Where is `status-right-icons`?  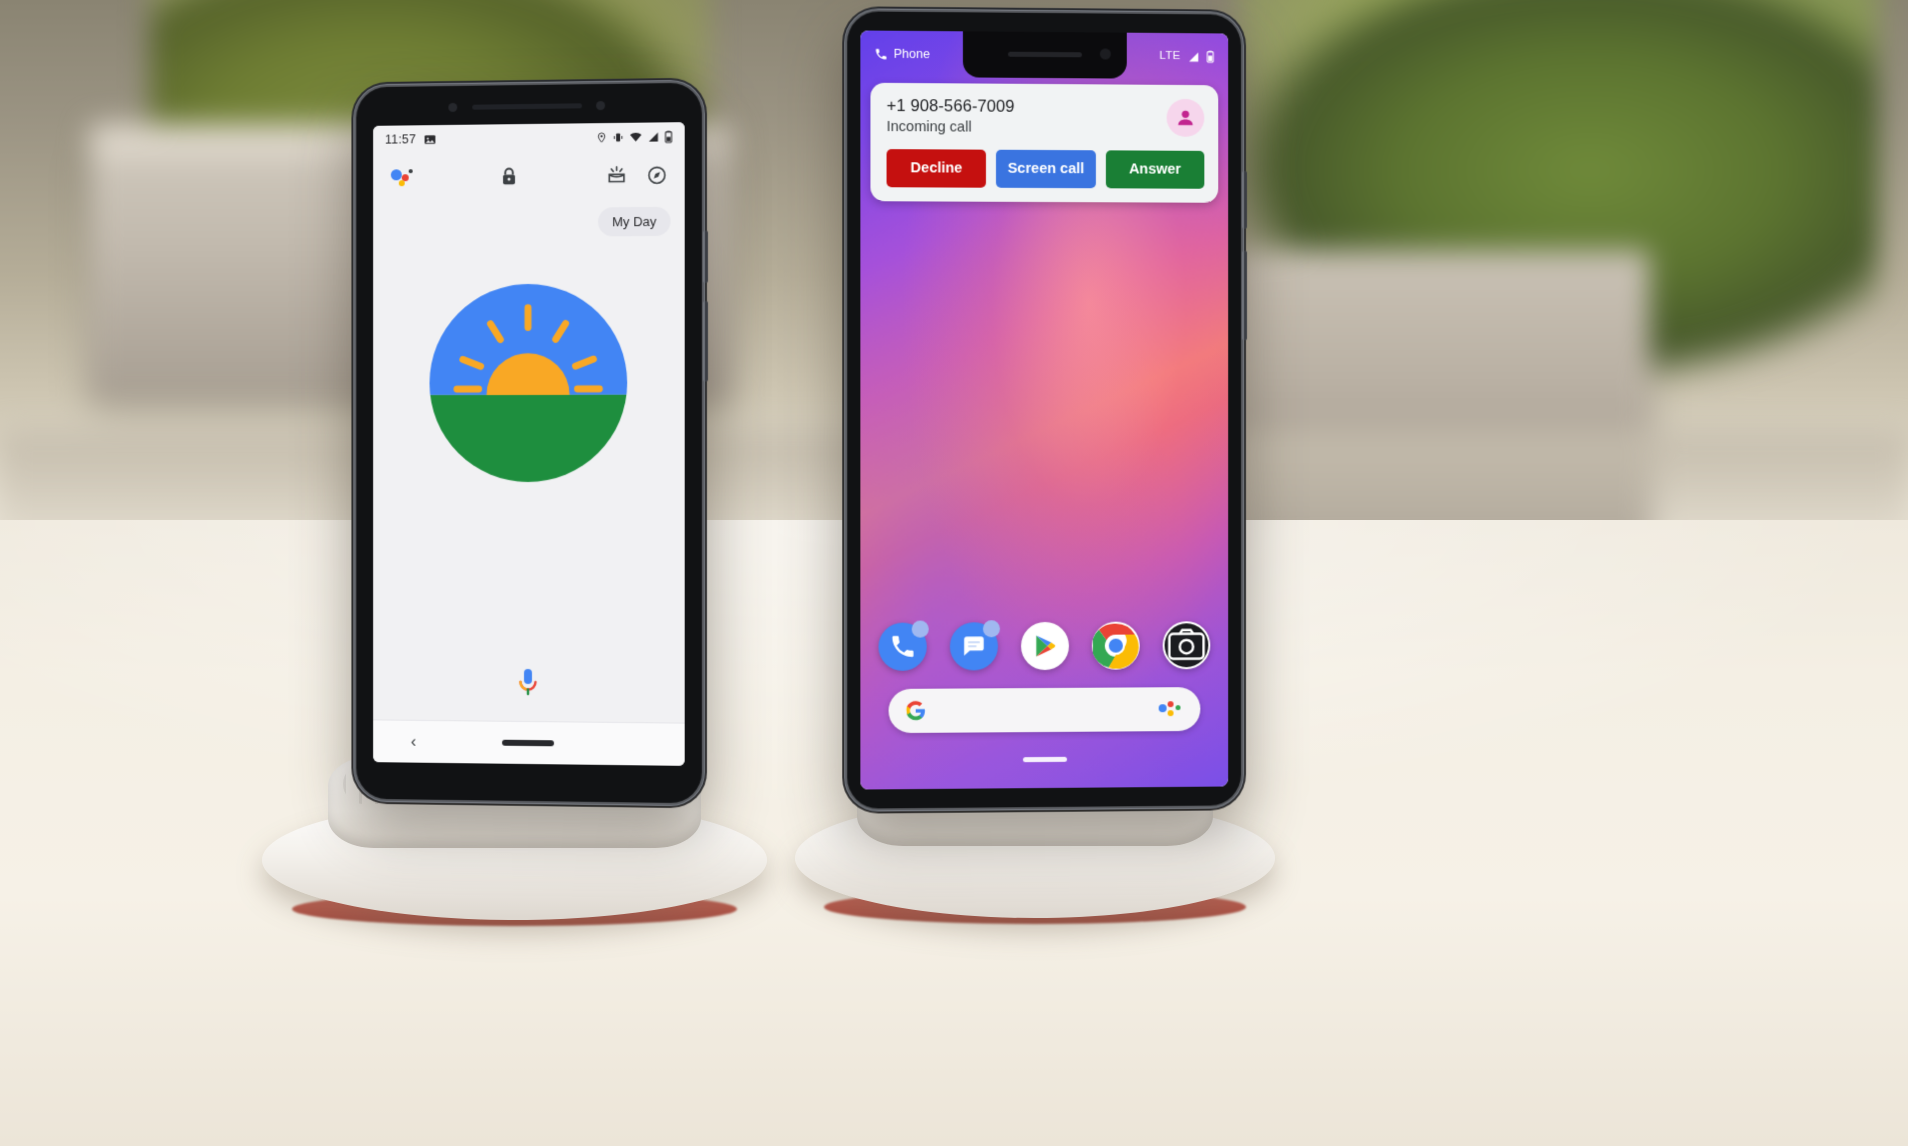 status-right-icons is located at coordinates (634, 137).